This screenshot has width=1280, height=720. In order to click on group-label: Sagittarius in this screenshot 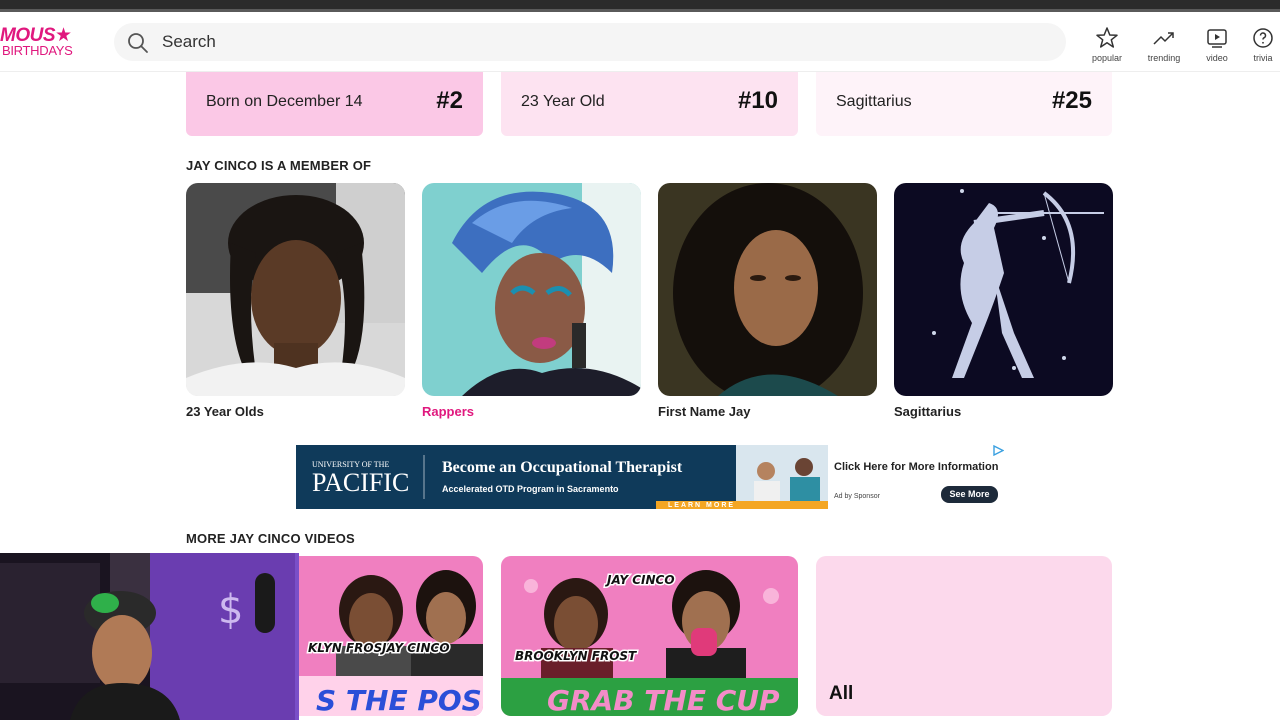, I will do `click(1003, 411)`.